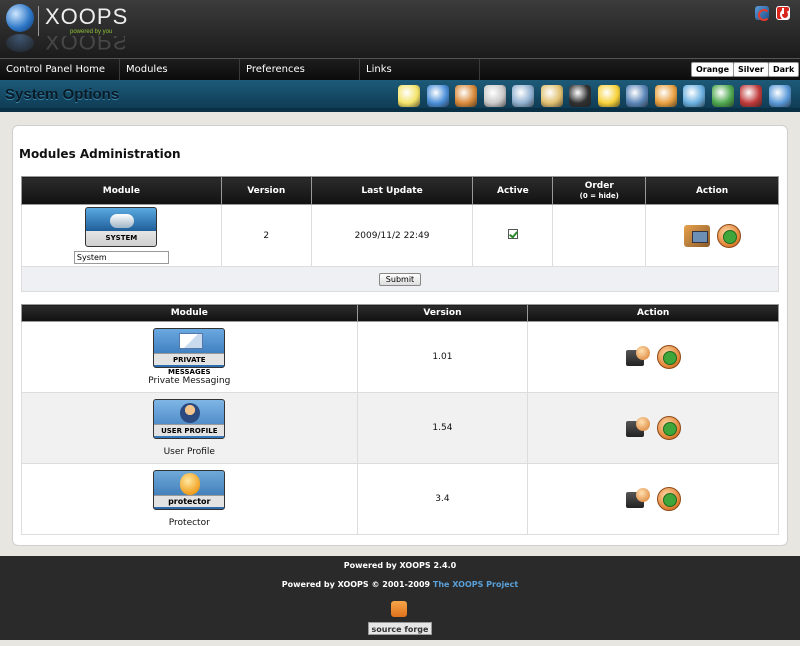 The width and height of the screenshot is (800, 646). I want to click on col-order-hint: (0 = hide), so click(599, 195).